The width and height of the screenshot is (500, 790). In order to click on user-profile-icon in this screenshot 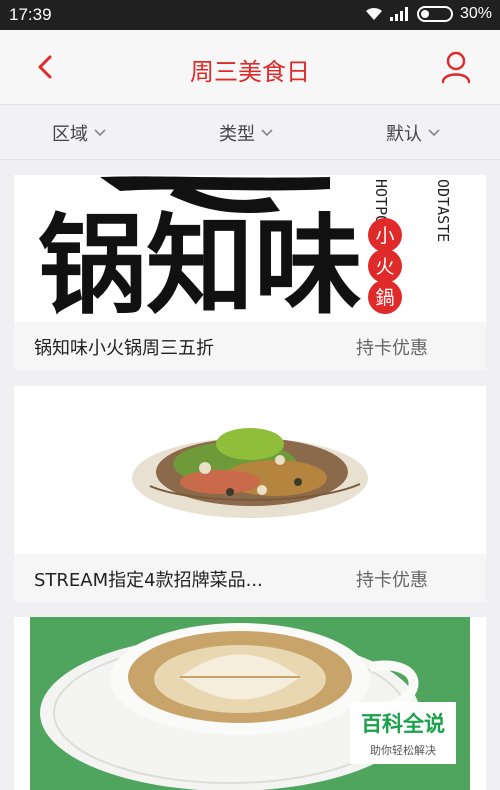, I will do `click(456, 67)`.